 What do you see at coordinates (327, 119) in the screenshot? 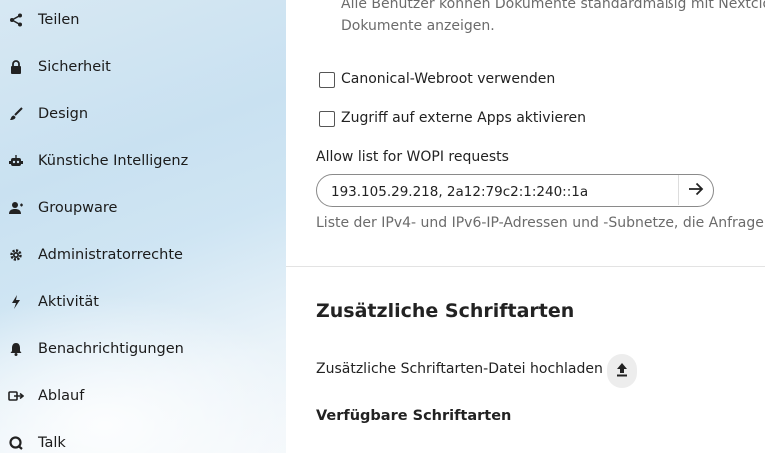
I see `external-apps-checkbox` at bounding box center [327, 119].